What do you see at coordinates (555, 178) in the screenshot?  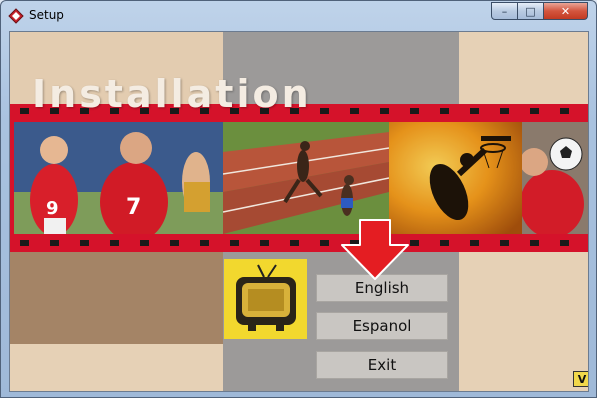 I see `photo-soccer-player-with-ball` at bounding box center [555, 178].